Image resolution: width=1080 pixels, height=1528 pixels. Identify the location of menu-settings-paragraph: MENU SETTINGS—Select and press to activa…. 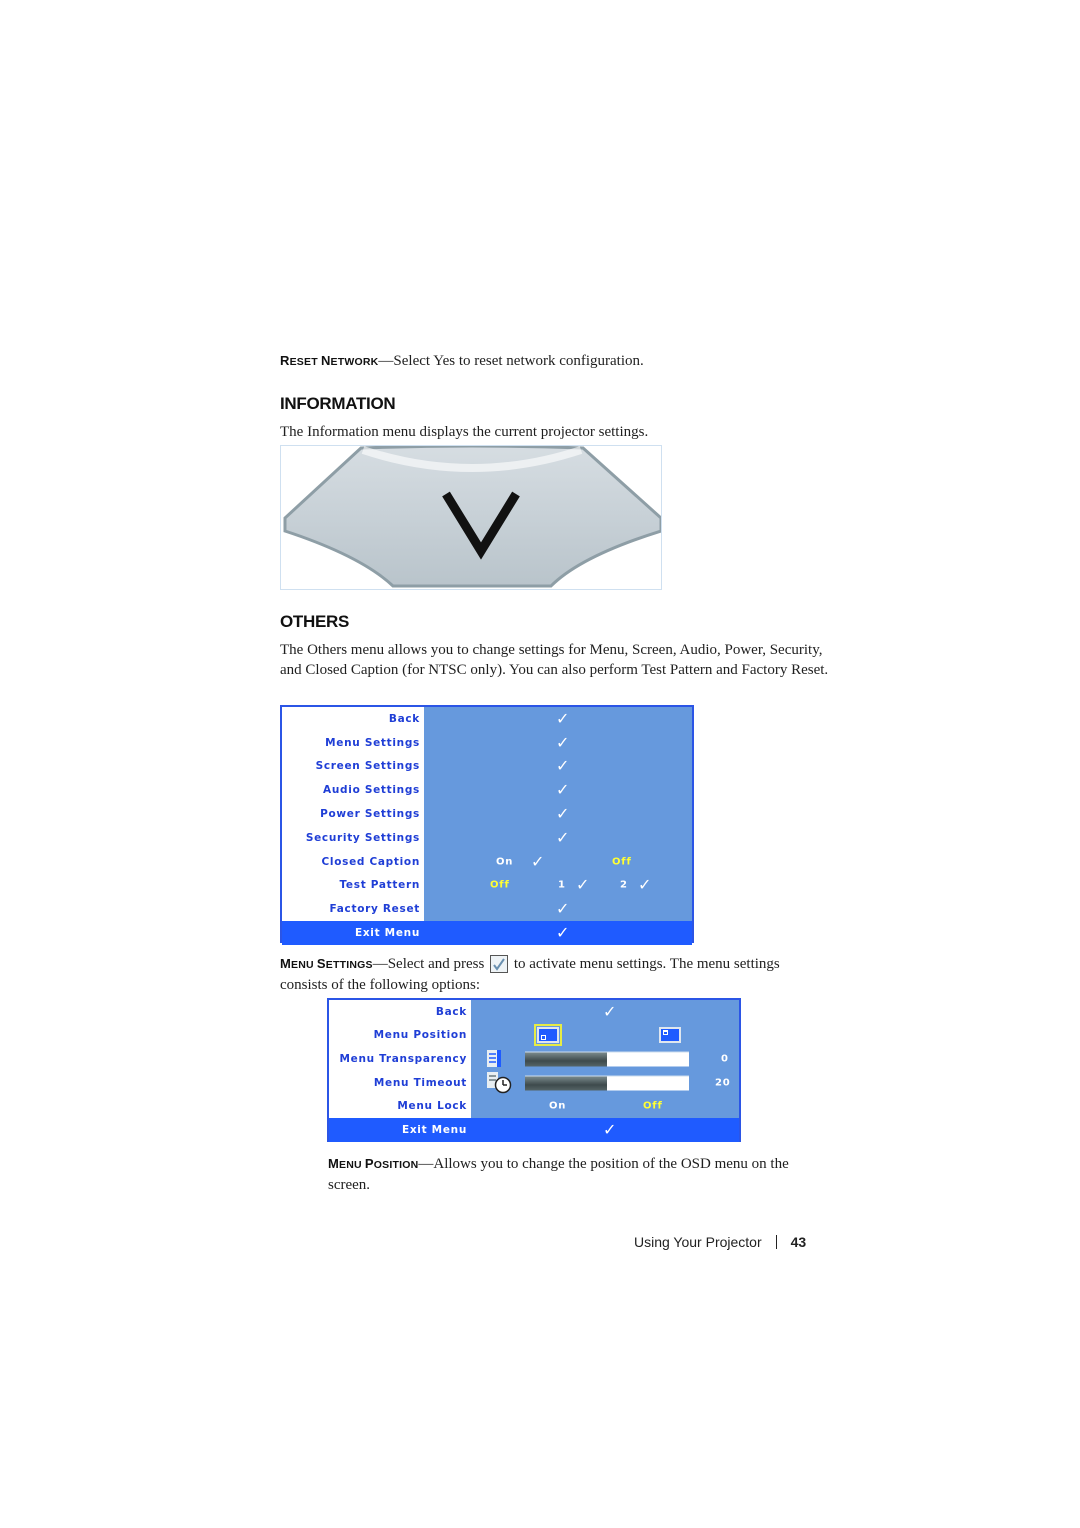
(550, 974).